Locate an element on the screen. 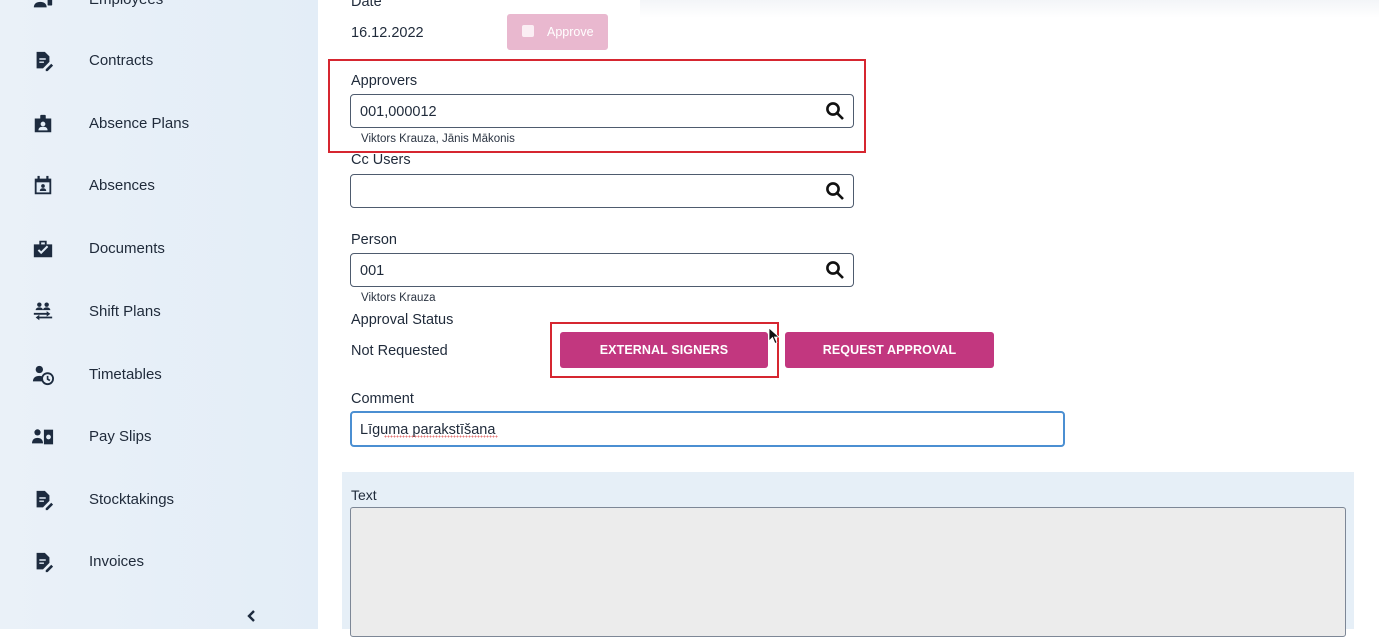 The height and width of the screenshot is (637, 1379). sidebar-item-stocktakings: Stocktakings is located at coordinates (159, 500).